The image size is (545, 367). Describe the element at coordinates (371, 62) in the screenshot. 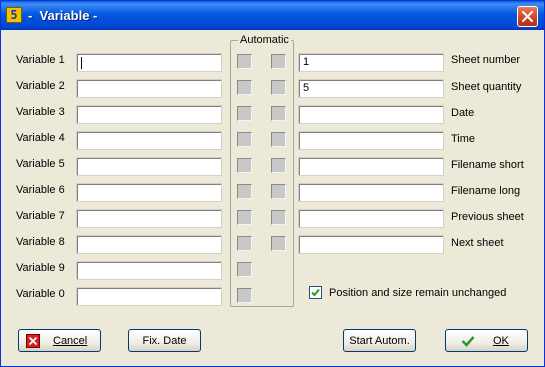

I see `sheet-number-field: 1` at that location.